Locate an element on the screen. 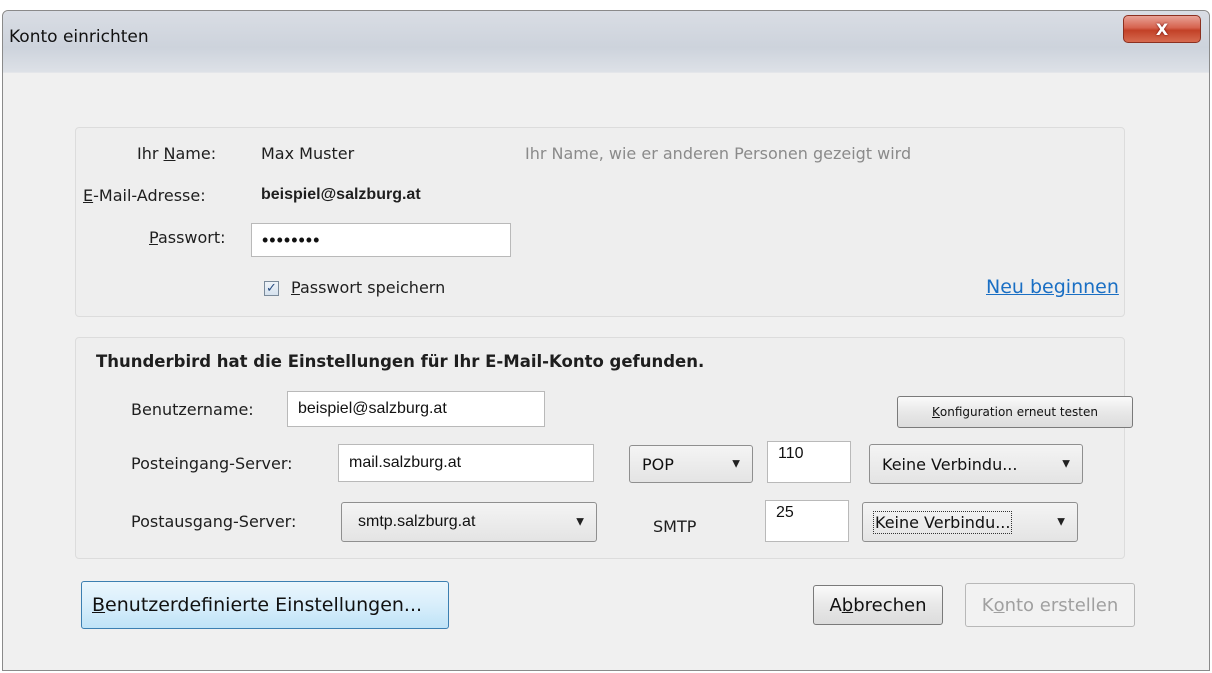 This screenshot has width=1212, height=673. password-label: Passwort: is located at coordinates (187, 237).